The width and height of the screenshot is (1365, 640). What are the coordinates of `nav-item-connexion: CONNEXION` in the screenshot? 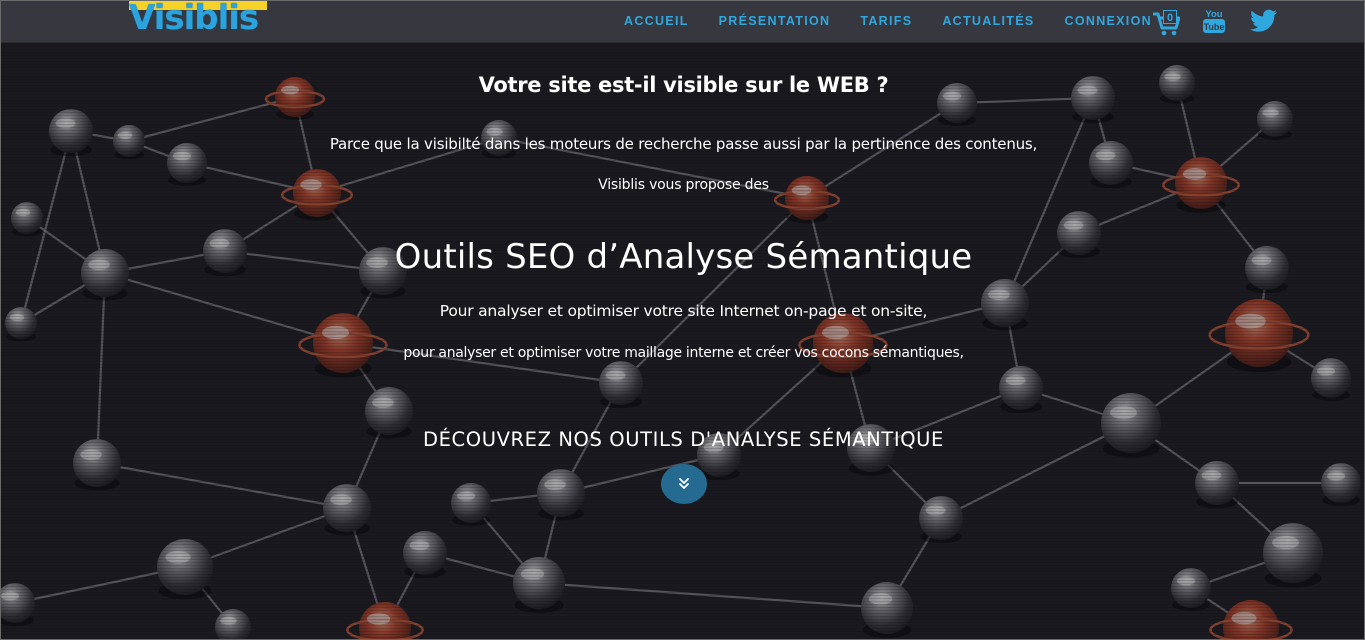 It's located at (1108, 21).